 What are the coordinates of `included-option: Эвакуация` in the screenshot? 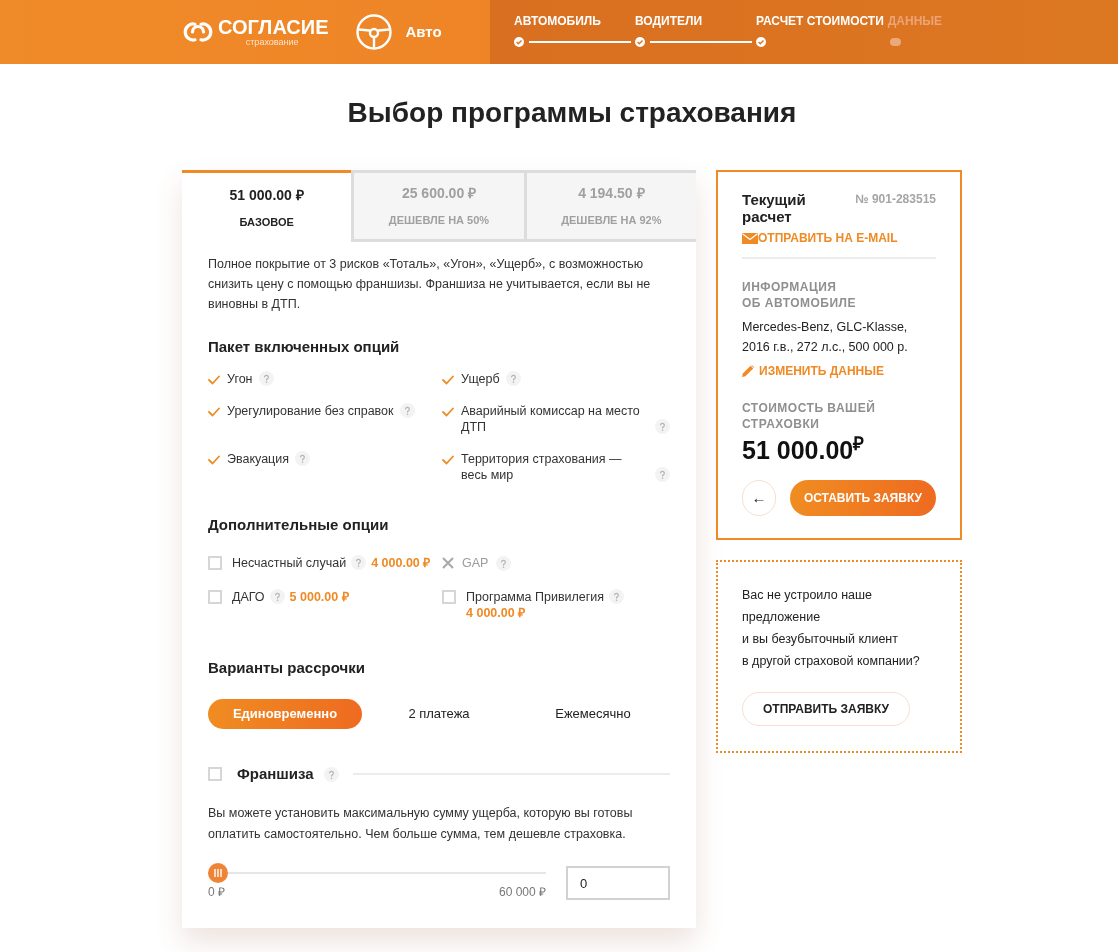 It's located at (258, 459).